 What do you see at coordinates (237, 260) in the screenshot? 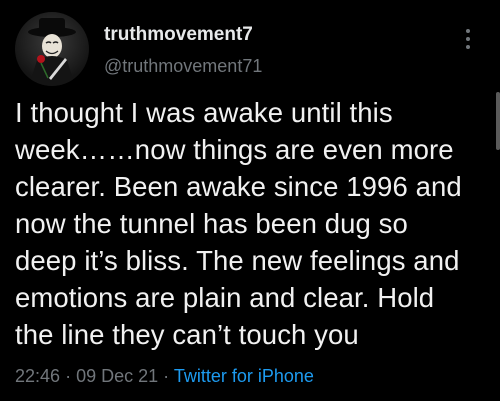
I see `tweet-line: deep it’s bliss. The new feelings and` at bounding box center [237, 260].